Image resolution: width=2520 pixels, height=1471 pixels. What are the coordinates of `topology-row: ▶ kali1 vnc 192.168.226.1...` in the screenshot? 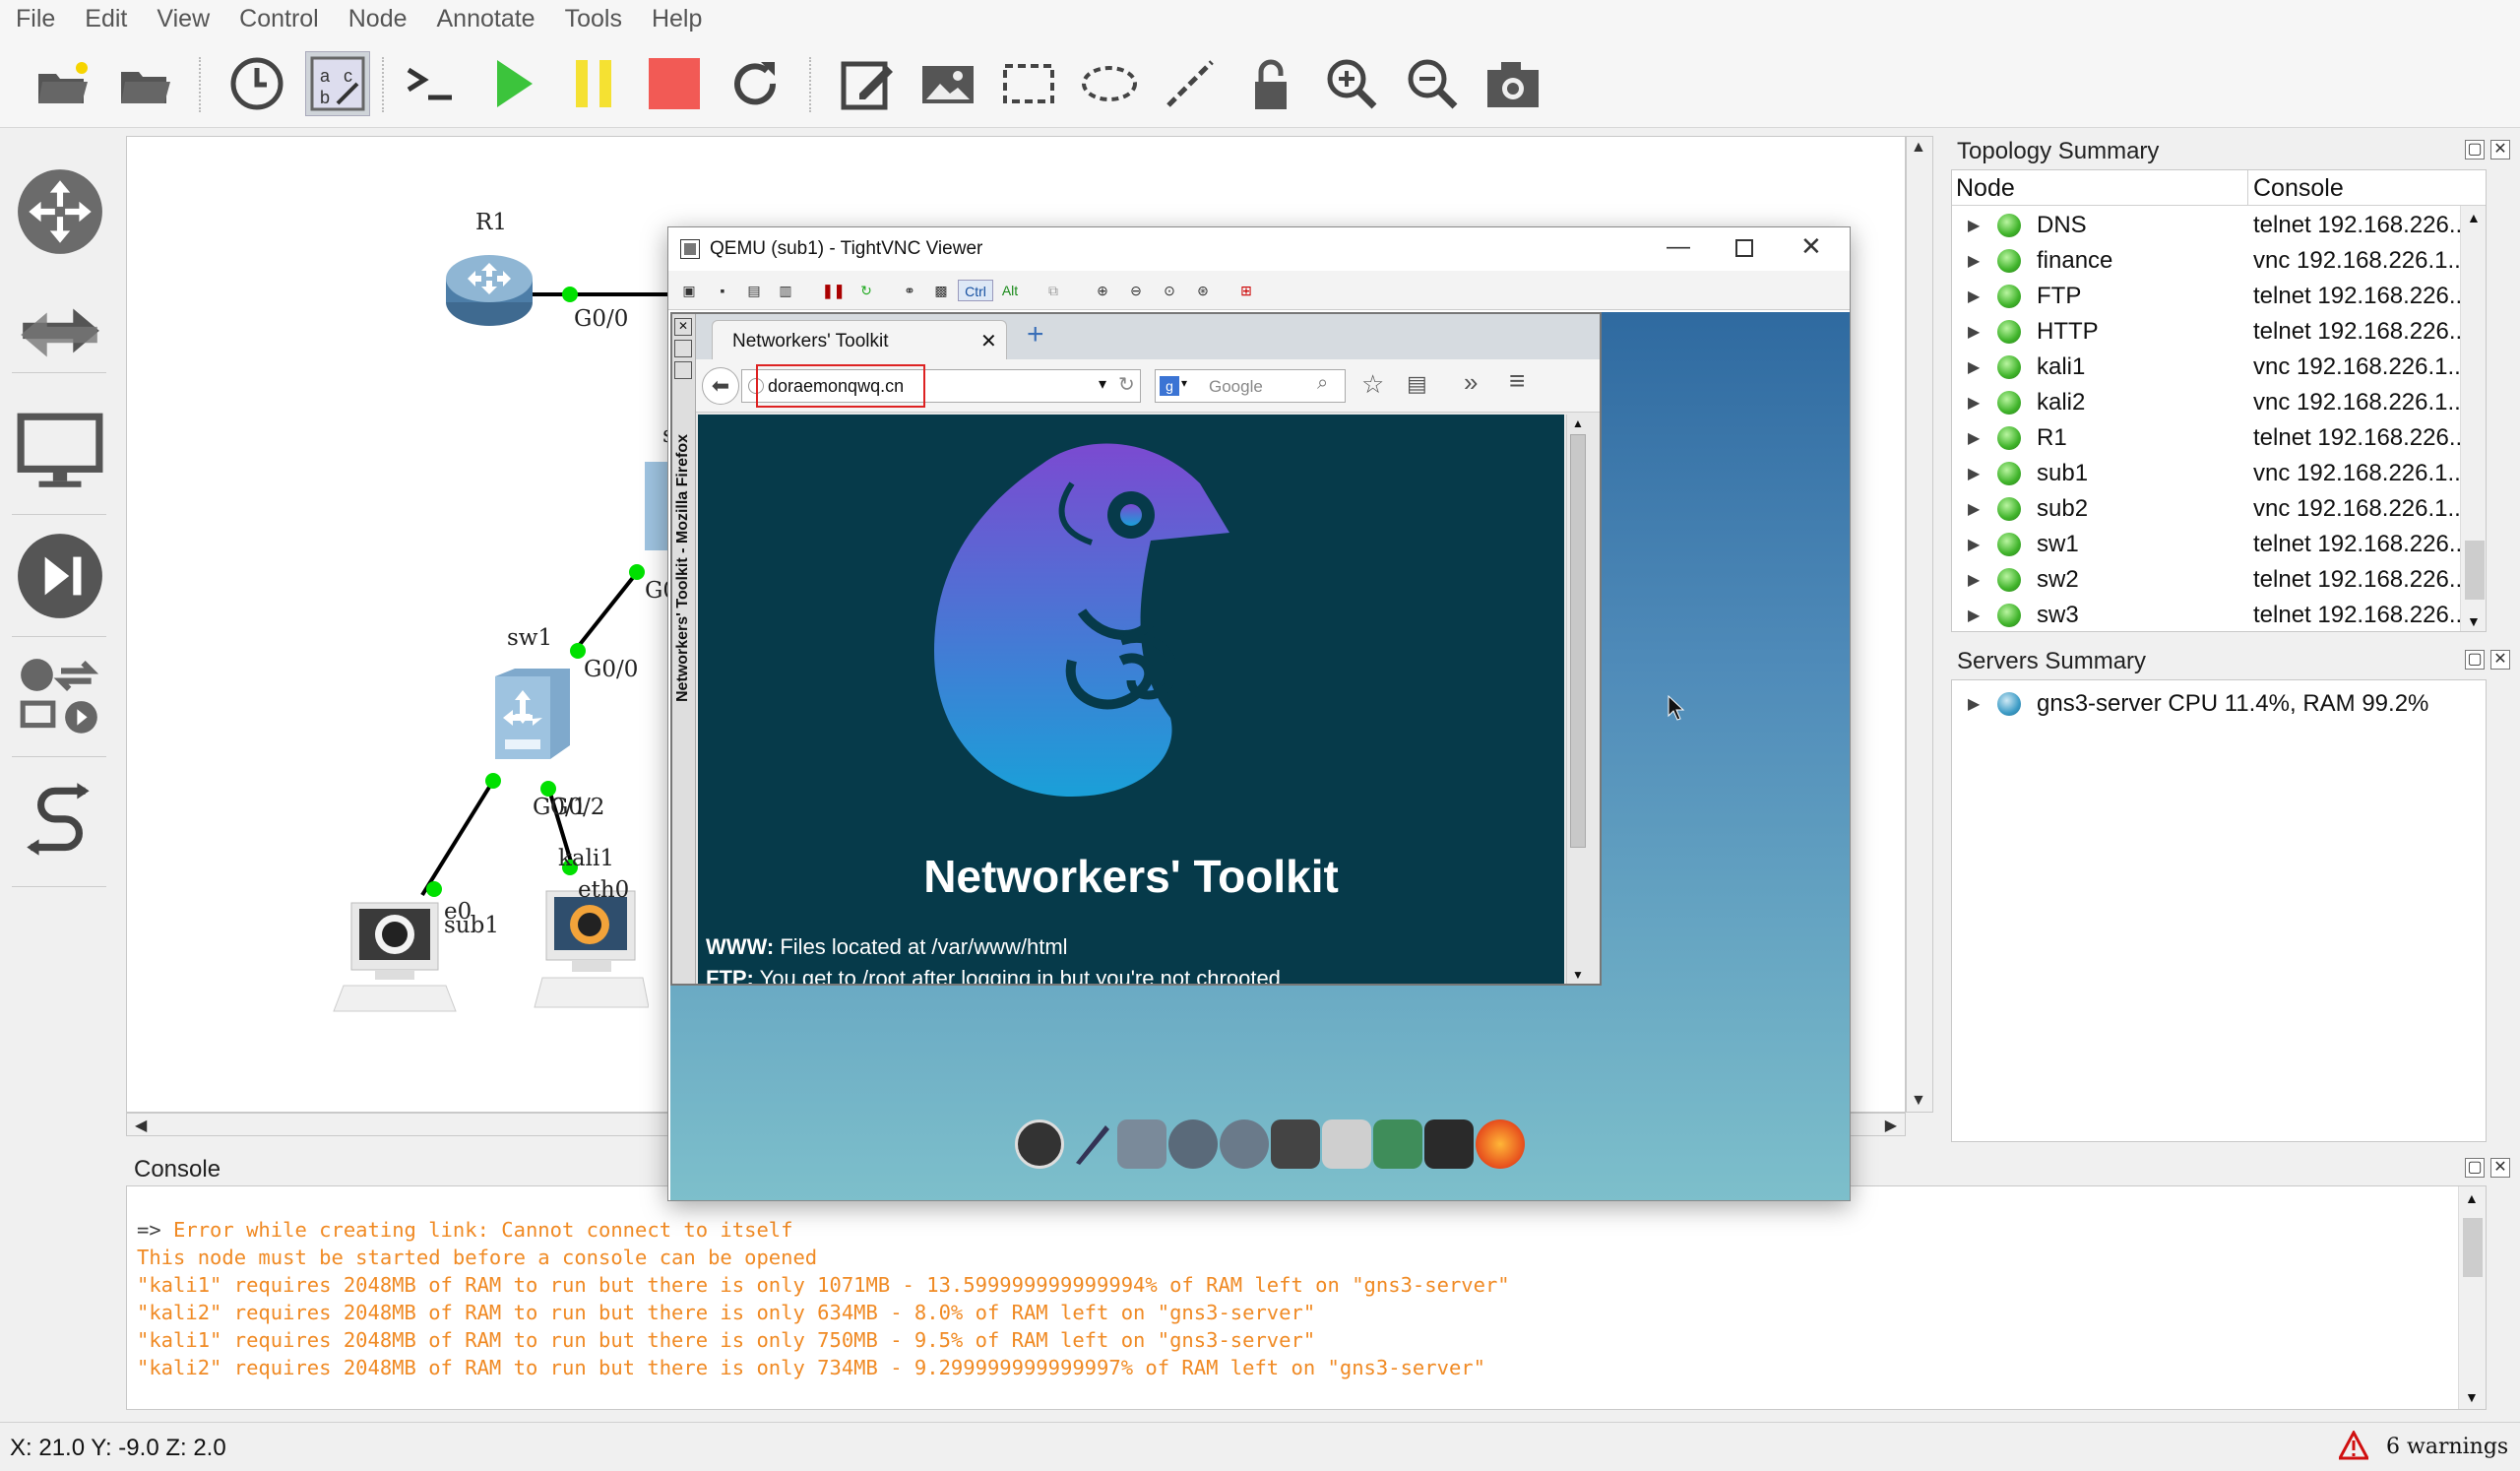 It's located at (2219, 367).